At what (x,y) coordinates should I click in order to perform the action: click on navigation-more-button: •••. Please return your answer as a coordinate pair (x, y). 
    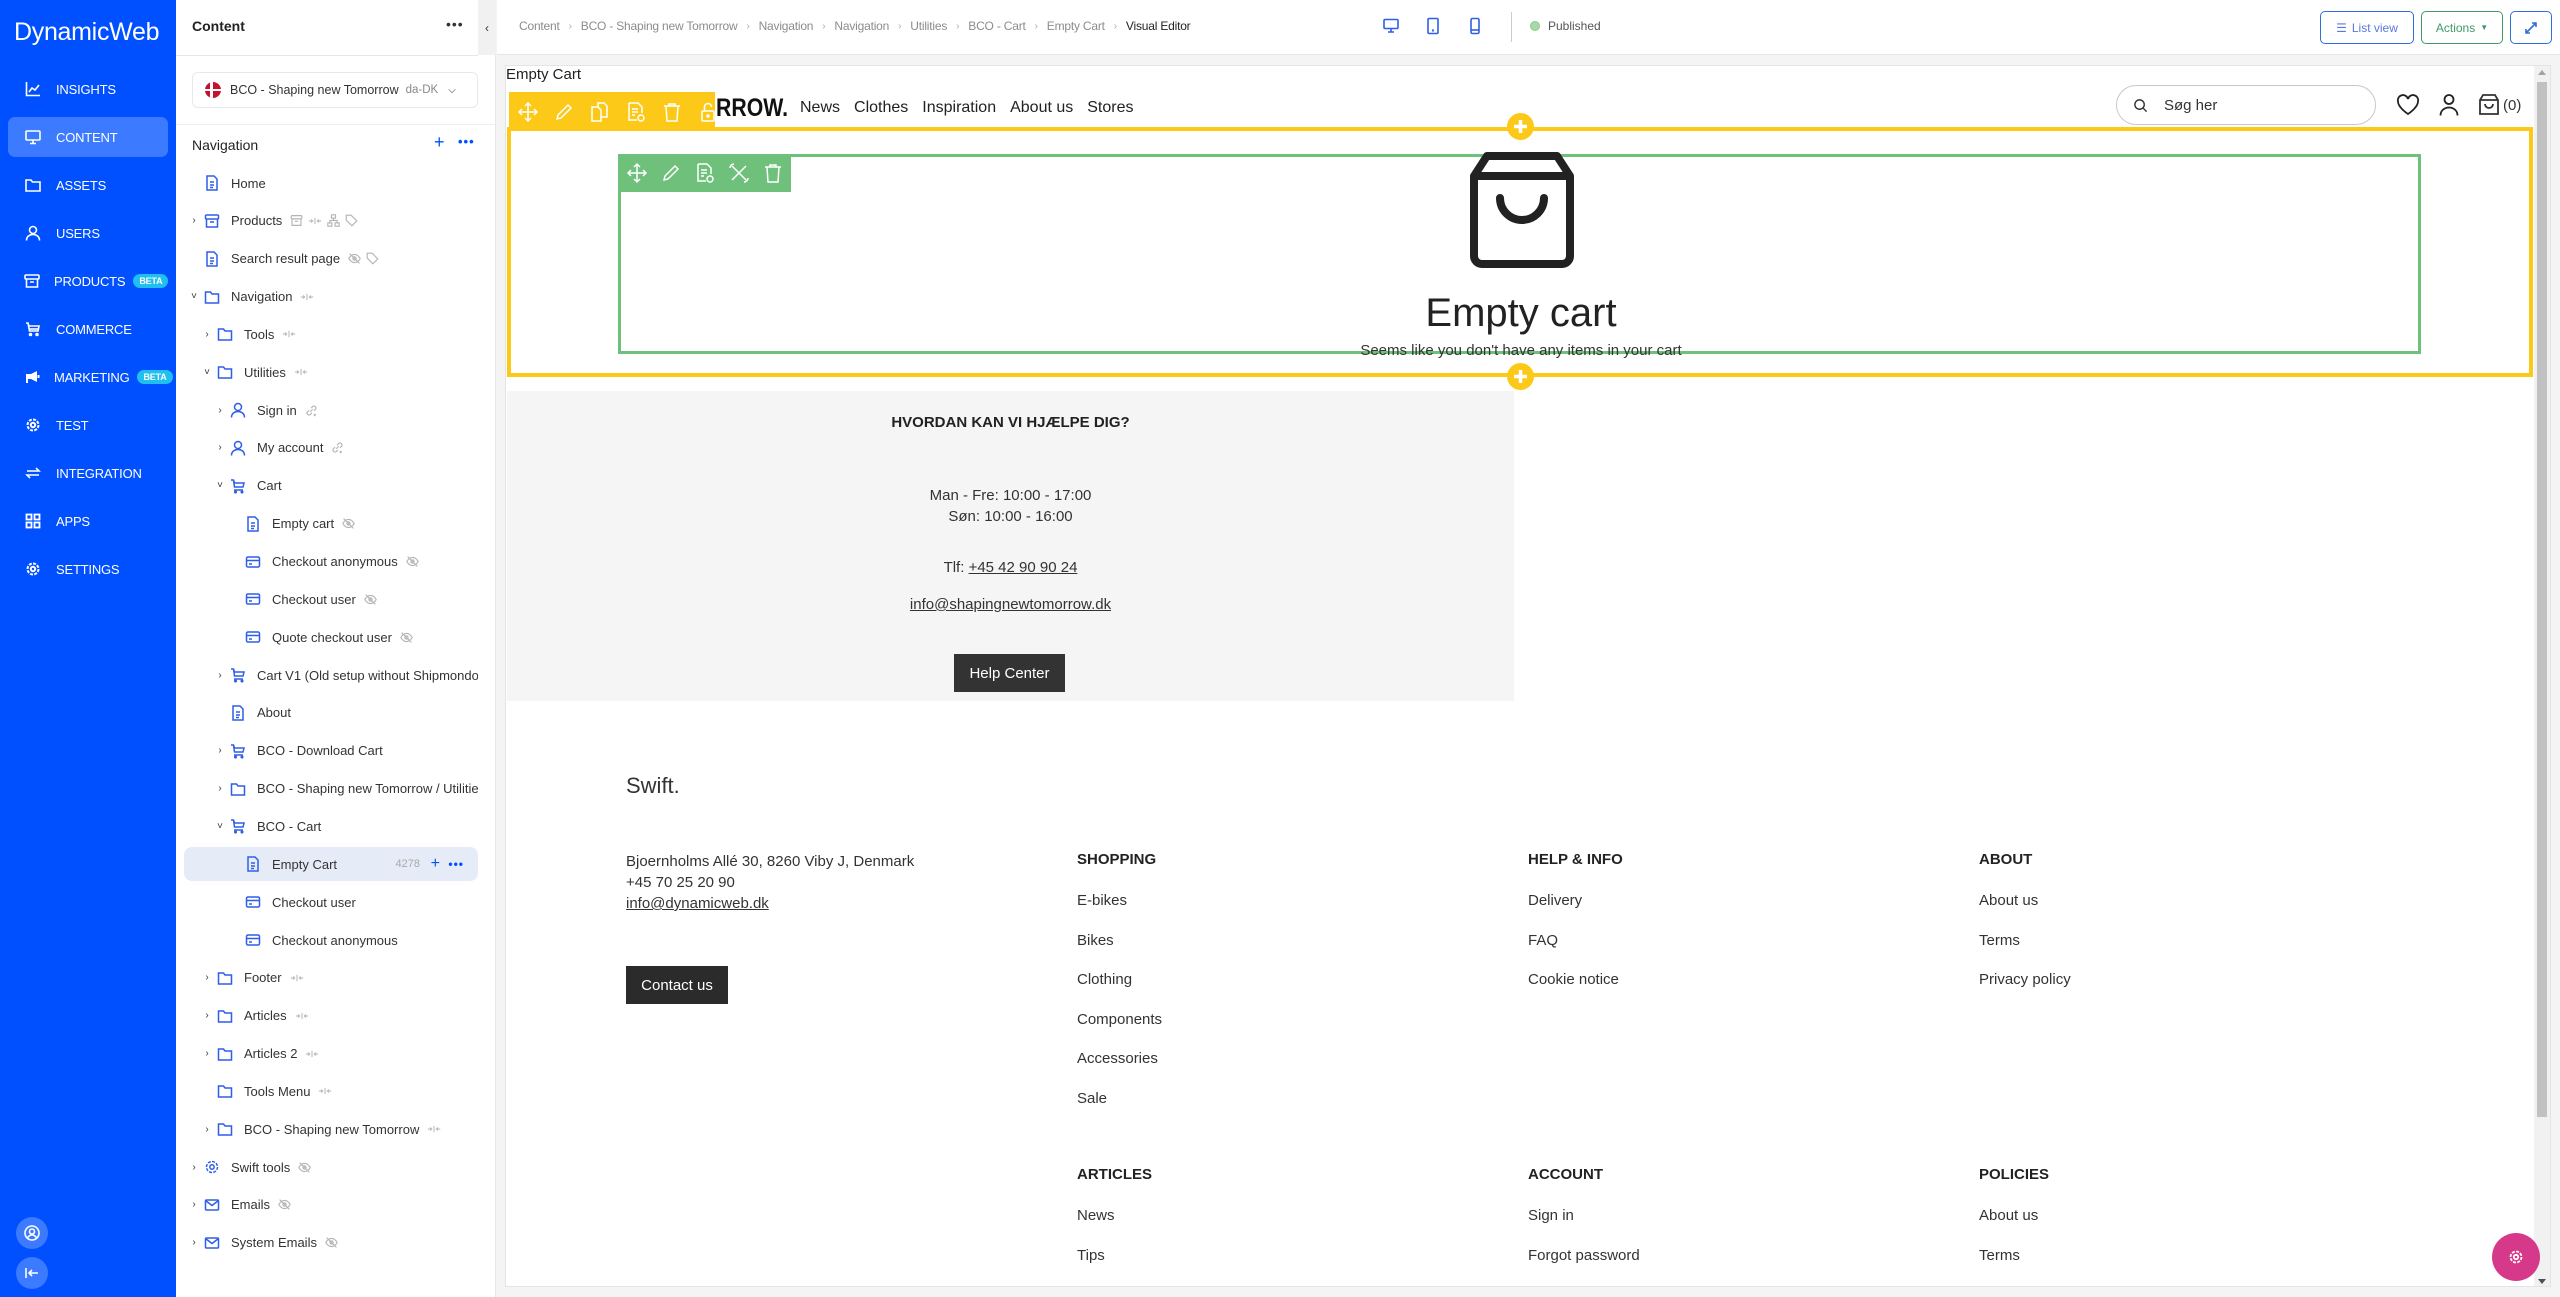
    Looking at the image, I should click on (466, 141).